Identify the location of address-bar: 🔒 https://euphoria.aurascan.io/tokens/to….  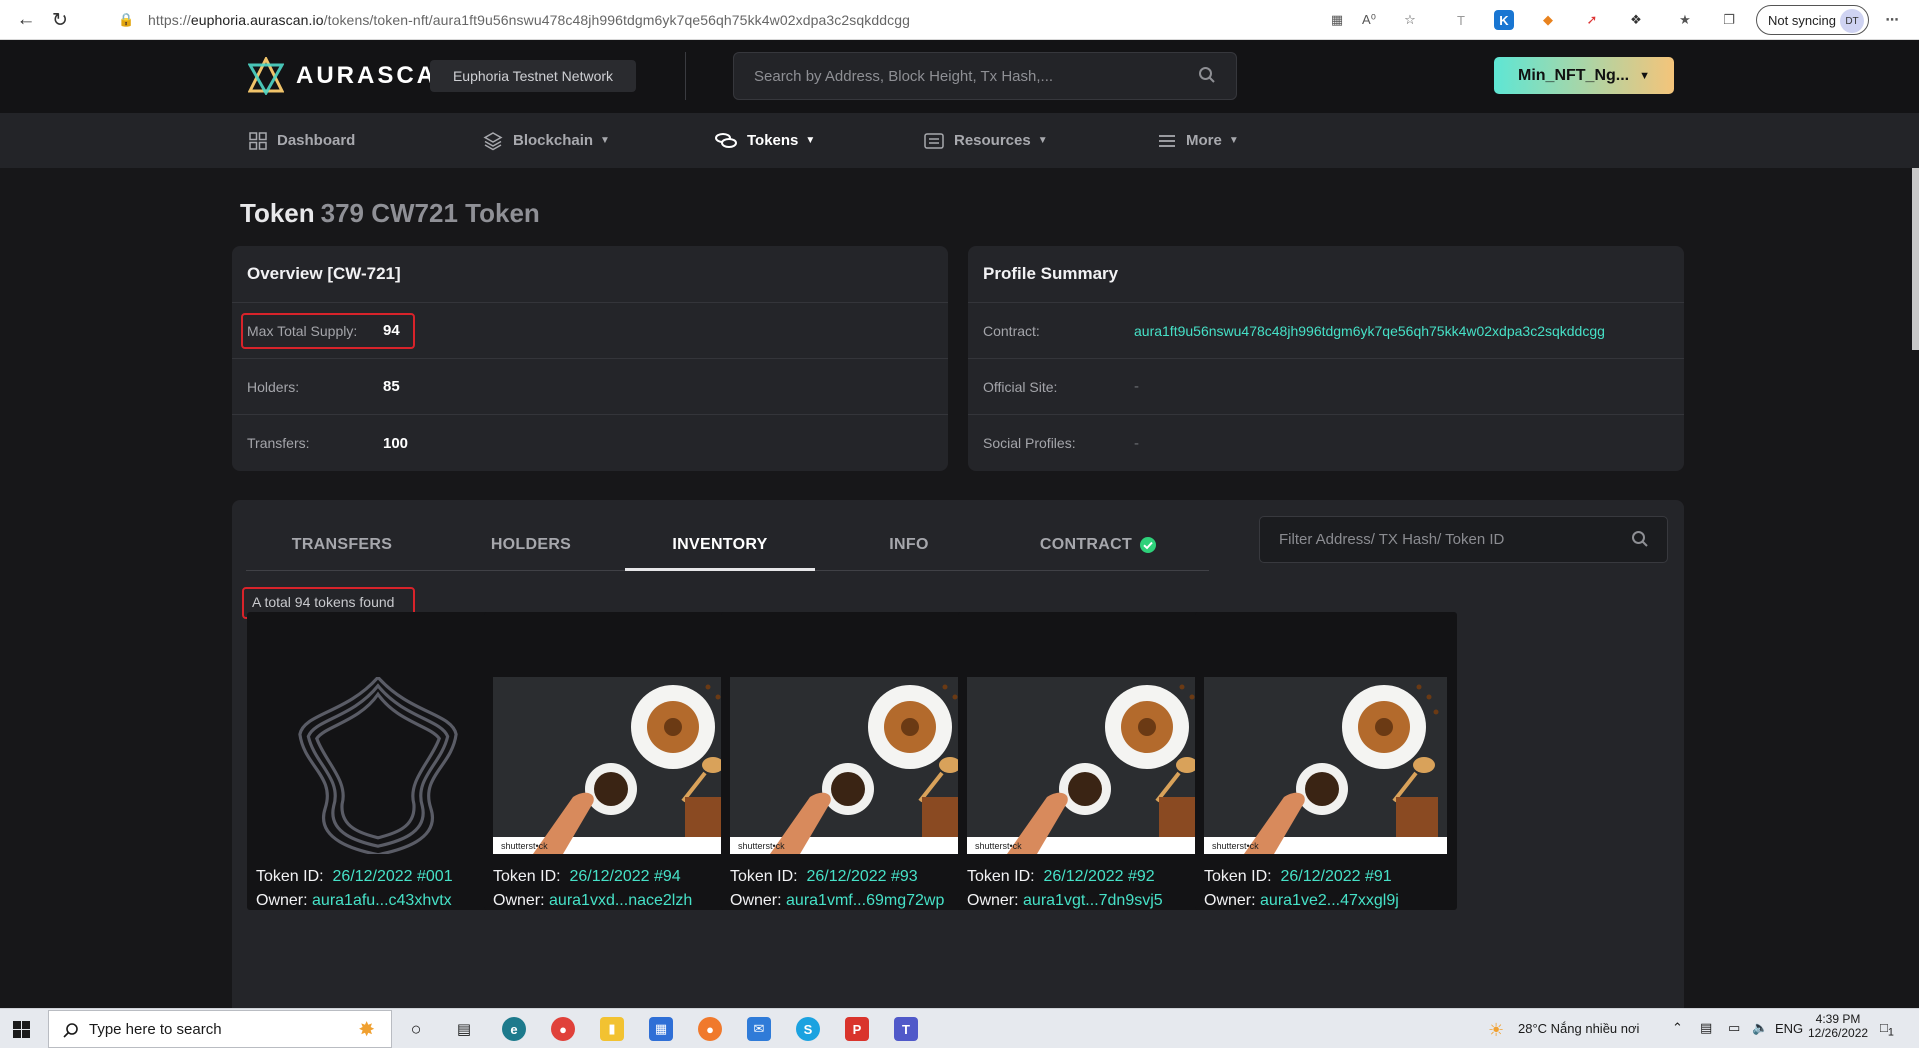
(708, 20).